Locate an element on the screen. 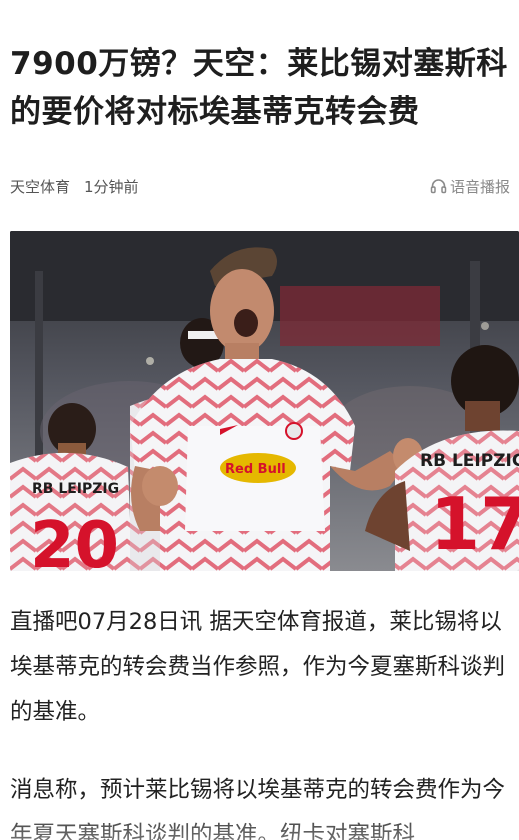 Image resolution: width=519 pixels, height=840 pixels. voice-broadcast-button: 语音播报 is located at coordinates (470, 186).